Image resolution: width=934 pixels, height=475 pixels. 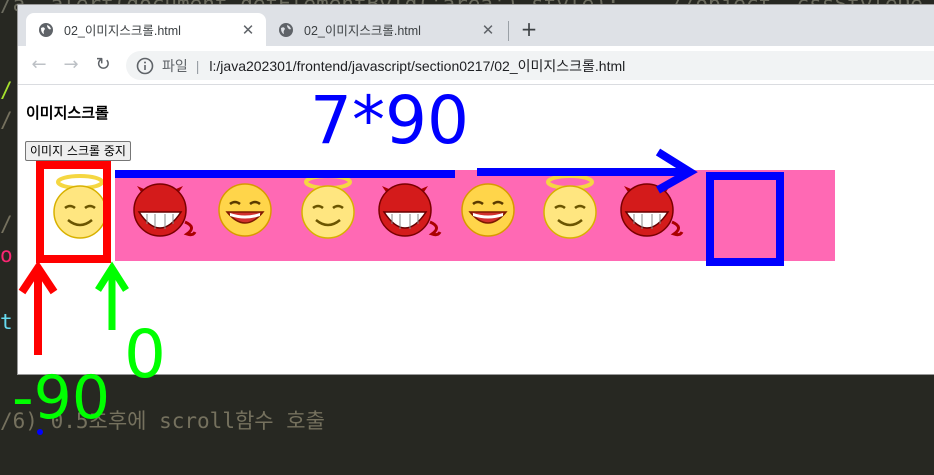 I want to click on red-highlight-box, so click(x=73, y=212).